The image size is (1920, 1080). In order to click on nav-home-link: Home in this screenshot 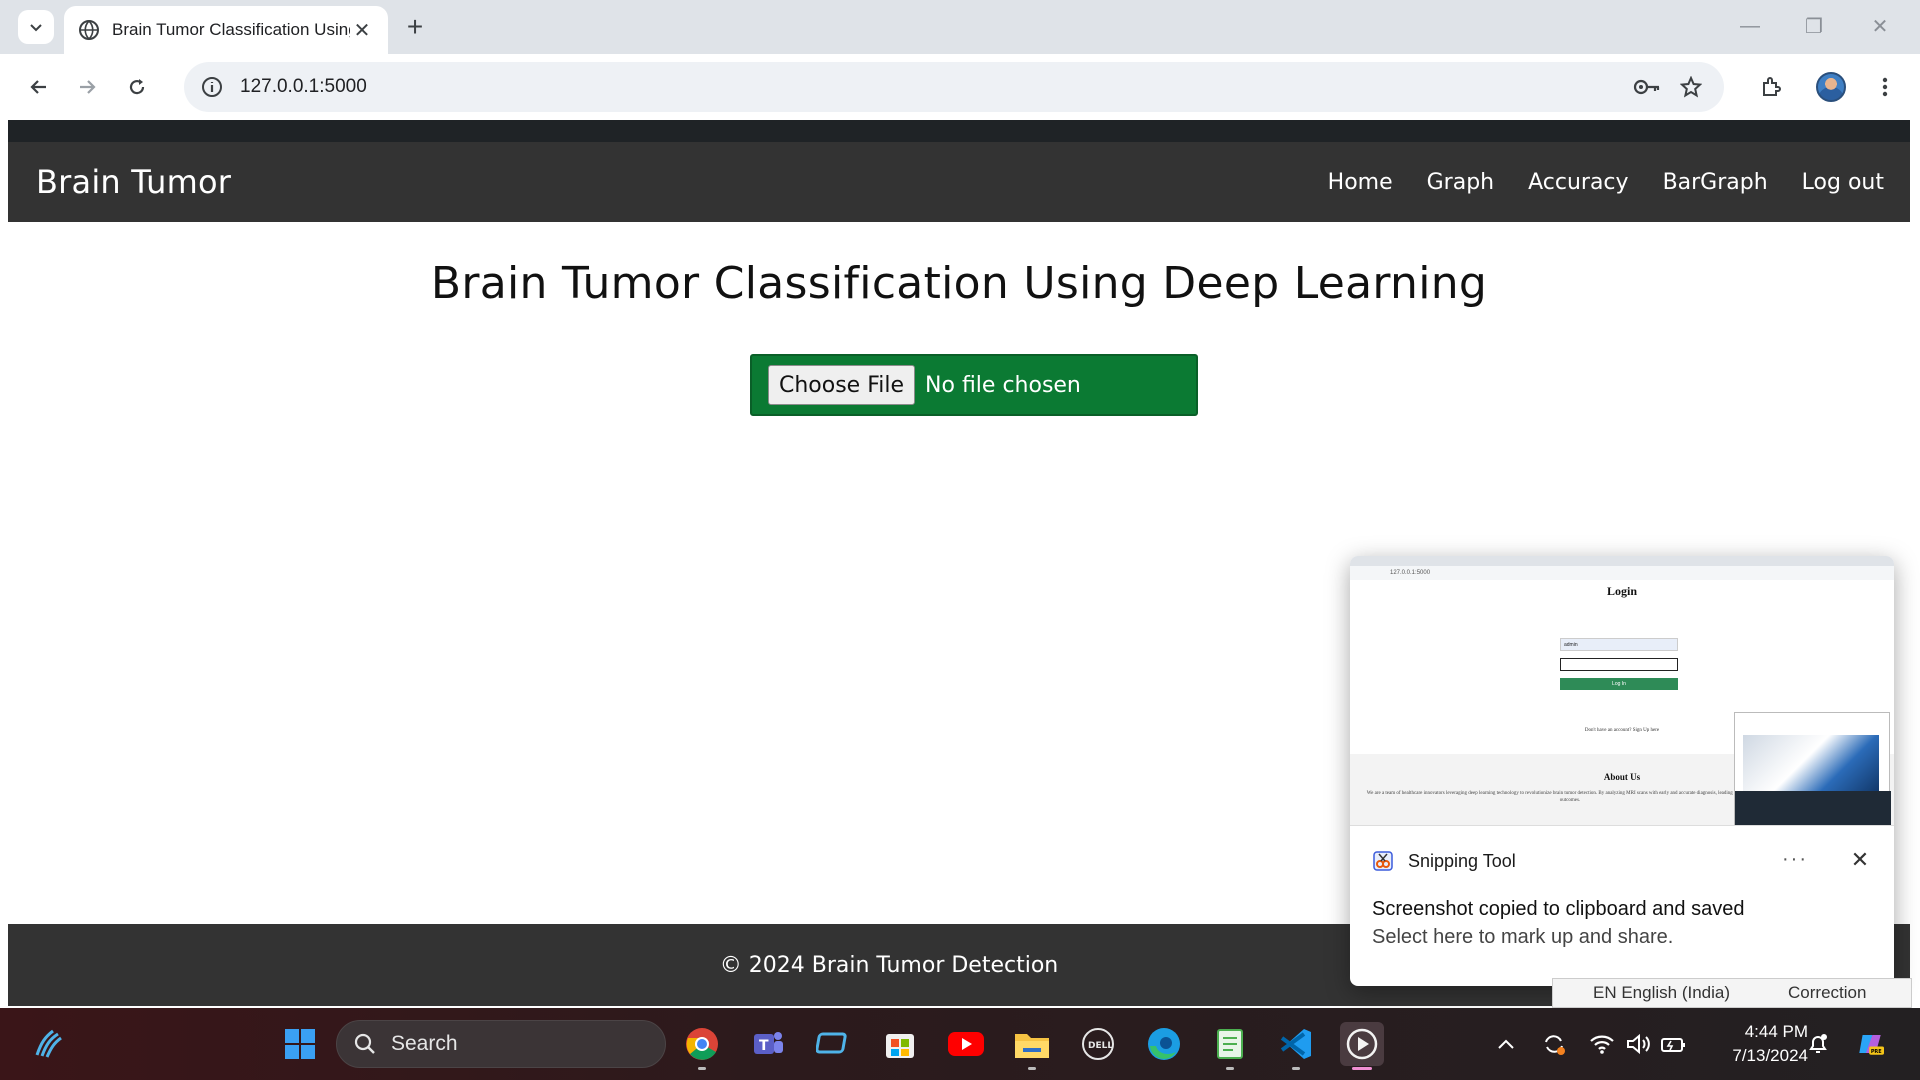, I will do `click(1360, 182)`.